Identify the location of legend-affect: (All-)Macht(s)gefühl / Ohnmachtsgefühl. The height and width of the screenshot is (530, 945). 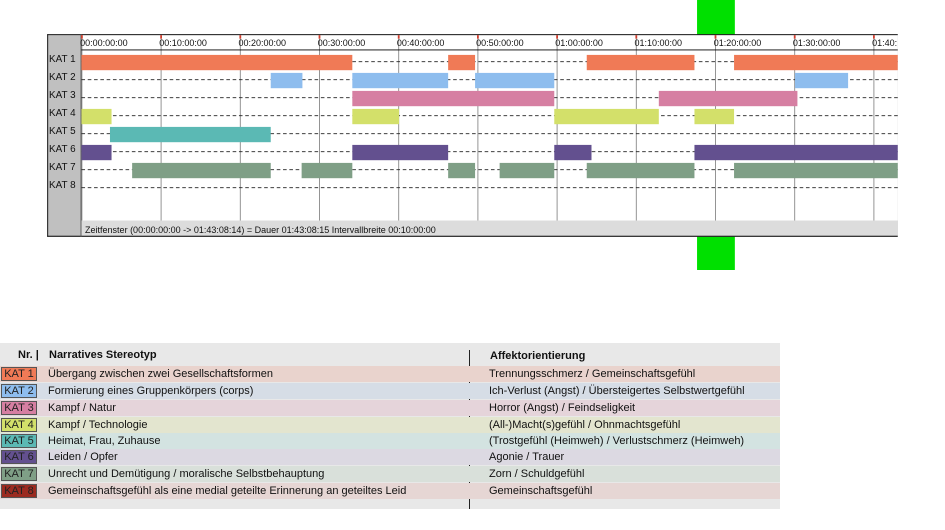
(585, 425).